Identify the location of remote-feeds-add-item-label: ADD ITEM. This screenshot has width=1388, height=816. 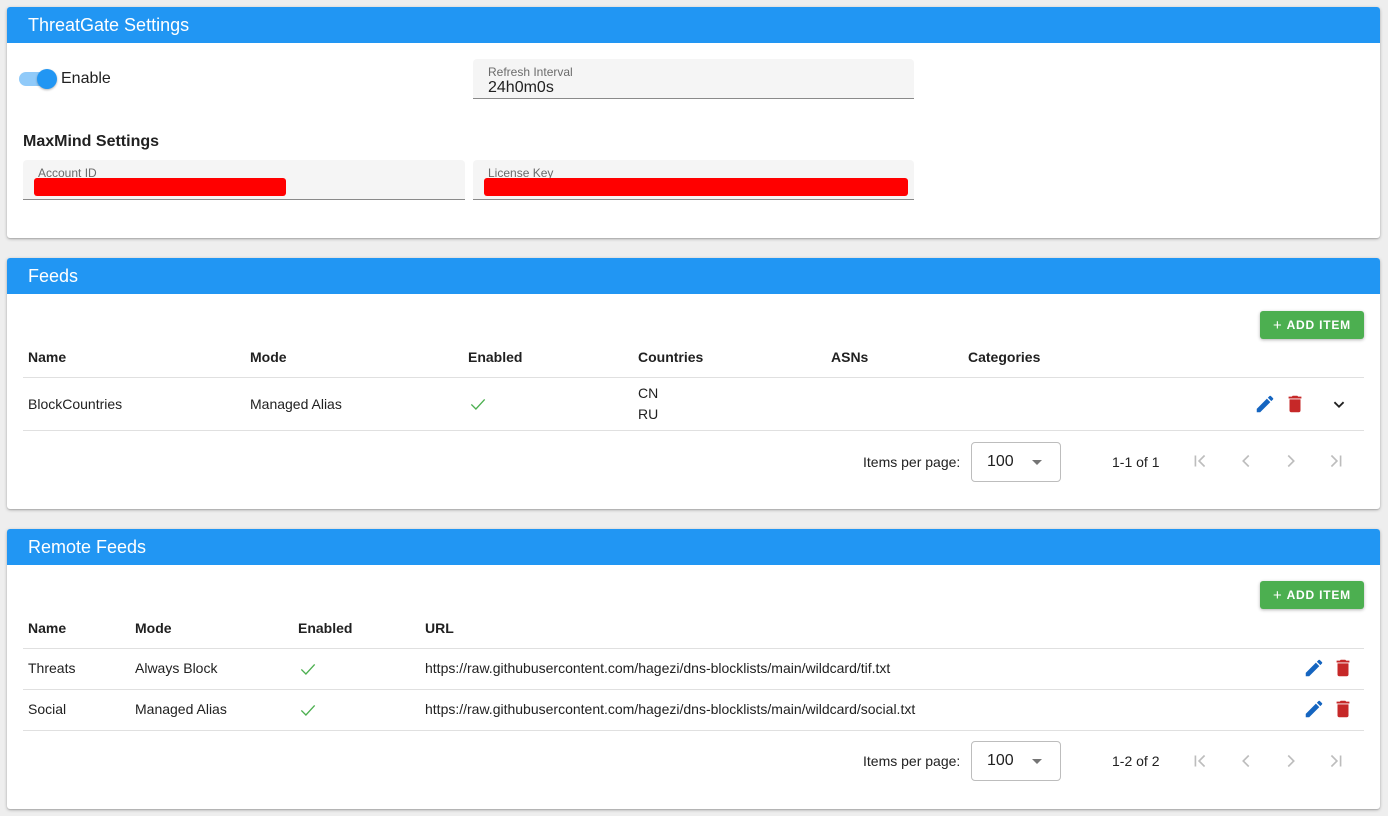
(1318, 595).